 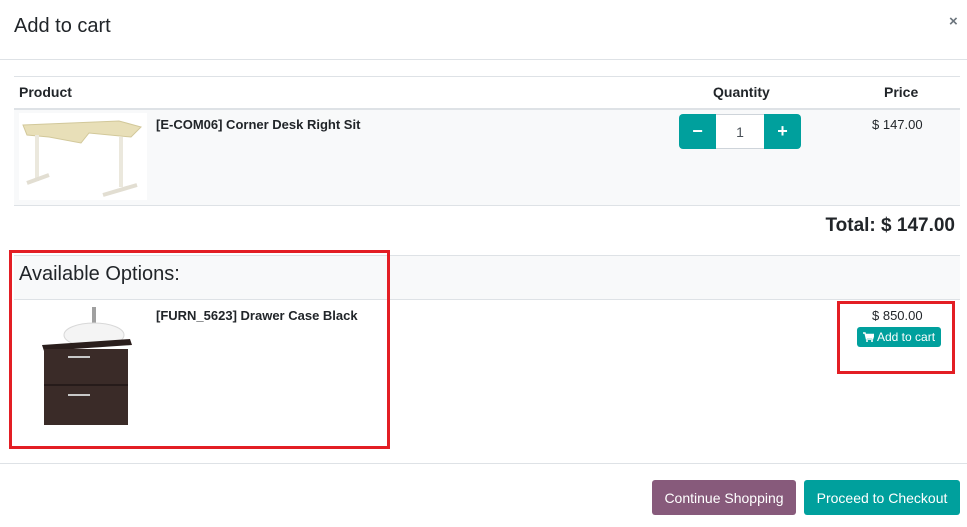 What do you see at coordinates (741, 92) in the screenshot?
I see `column-header-quantity: Quantity` at bounding box center [741, 92].